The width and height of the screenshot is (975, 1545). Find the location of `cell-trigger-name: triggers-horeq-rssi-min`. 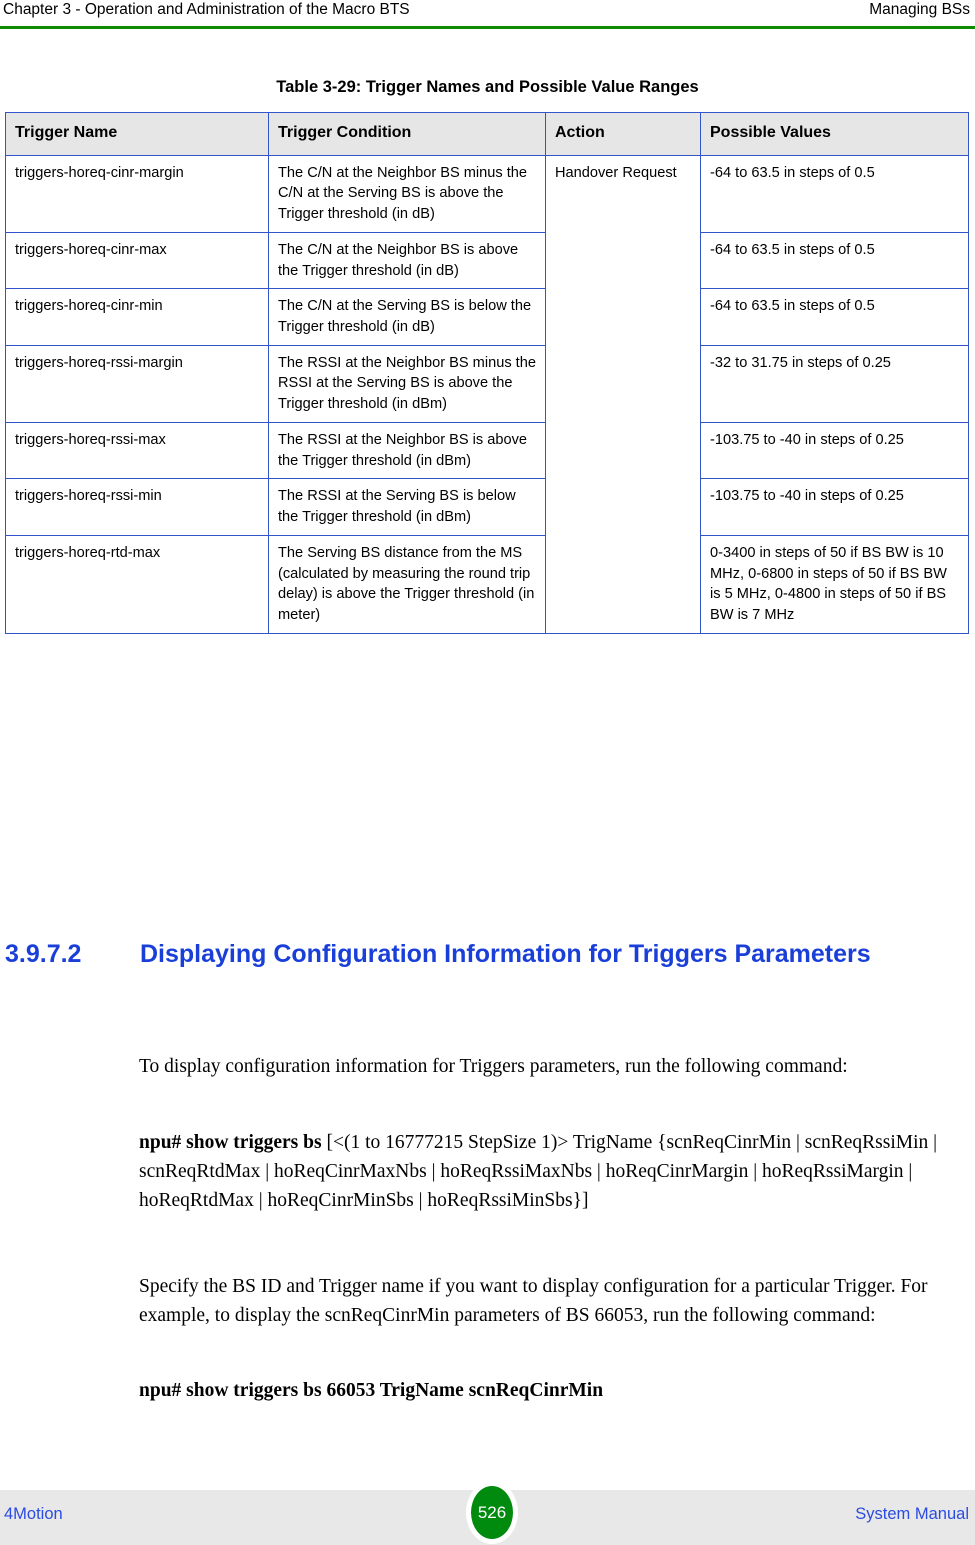

cell-trigger-name: triggers-horeq-rssi-min is located at coordinates (137, 507).